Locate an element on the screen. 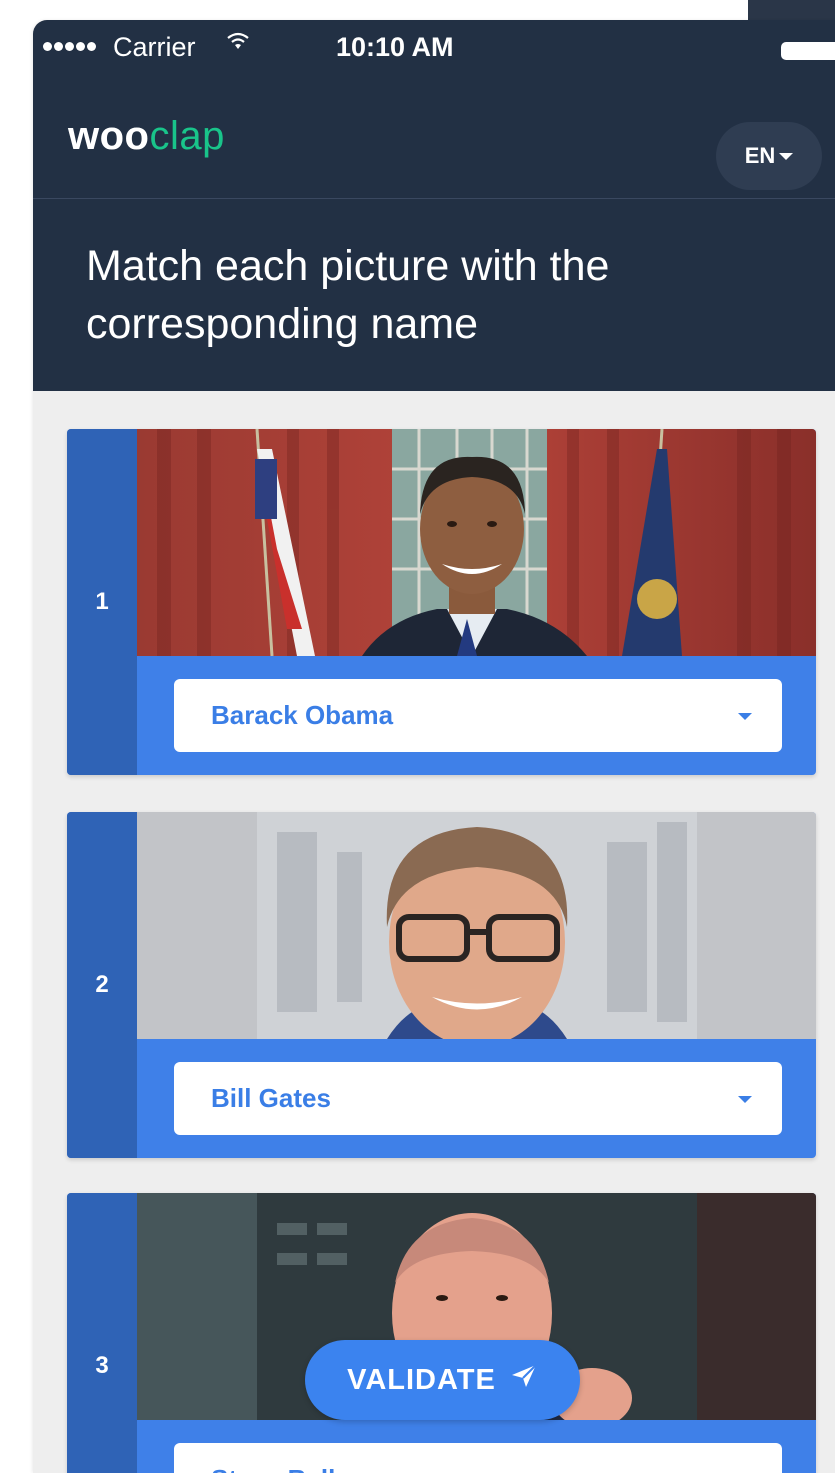 The width and height of the screenshot is (835, 1473). card-number: 1 is located at coordinates (102, 602).